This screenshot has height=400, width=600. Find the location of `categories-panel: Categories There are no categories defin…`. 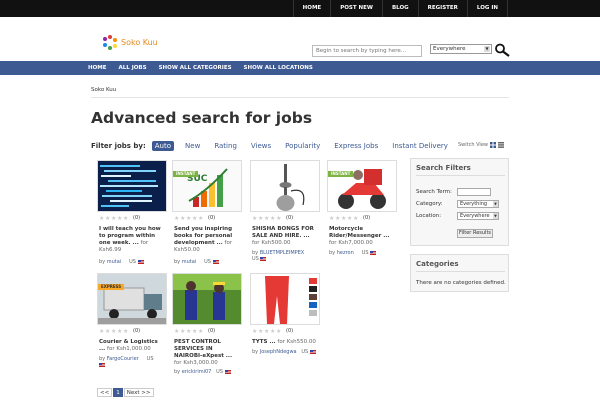

categories-panel: Categories There are no categories defin… is located at coordinates (459, 273).